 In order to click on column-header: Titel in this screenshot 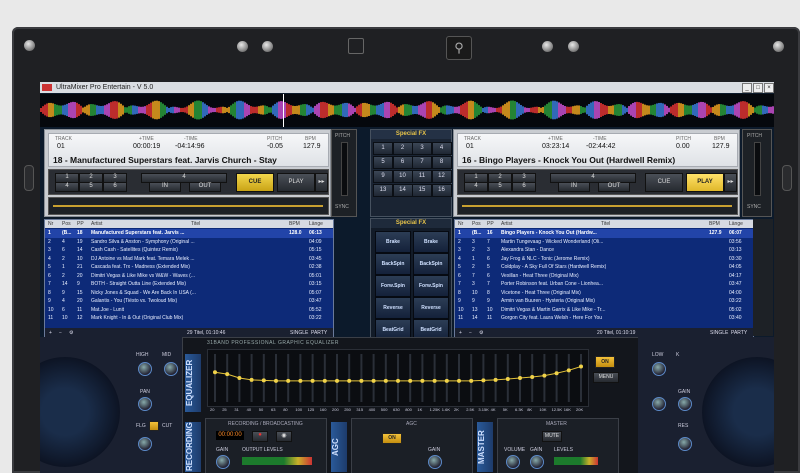, I will do `click(195, 224)`.